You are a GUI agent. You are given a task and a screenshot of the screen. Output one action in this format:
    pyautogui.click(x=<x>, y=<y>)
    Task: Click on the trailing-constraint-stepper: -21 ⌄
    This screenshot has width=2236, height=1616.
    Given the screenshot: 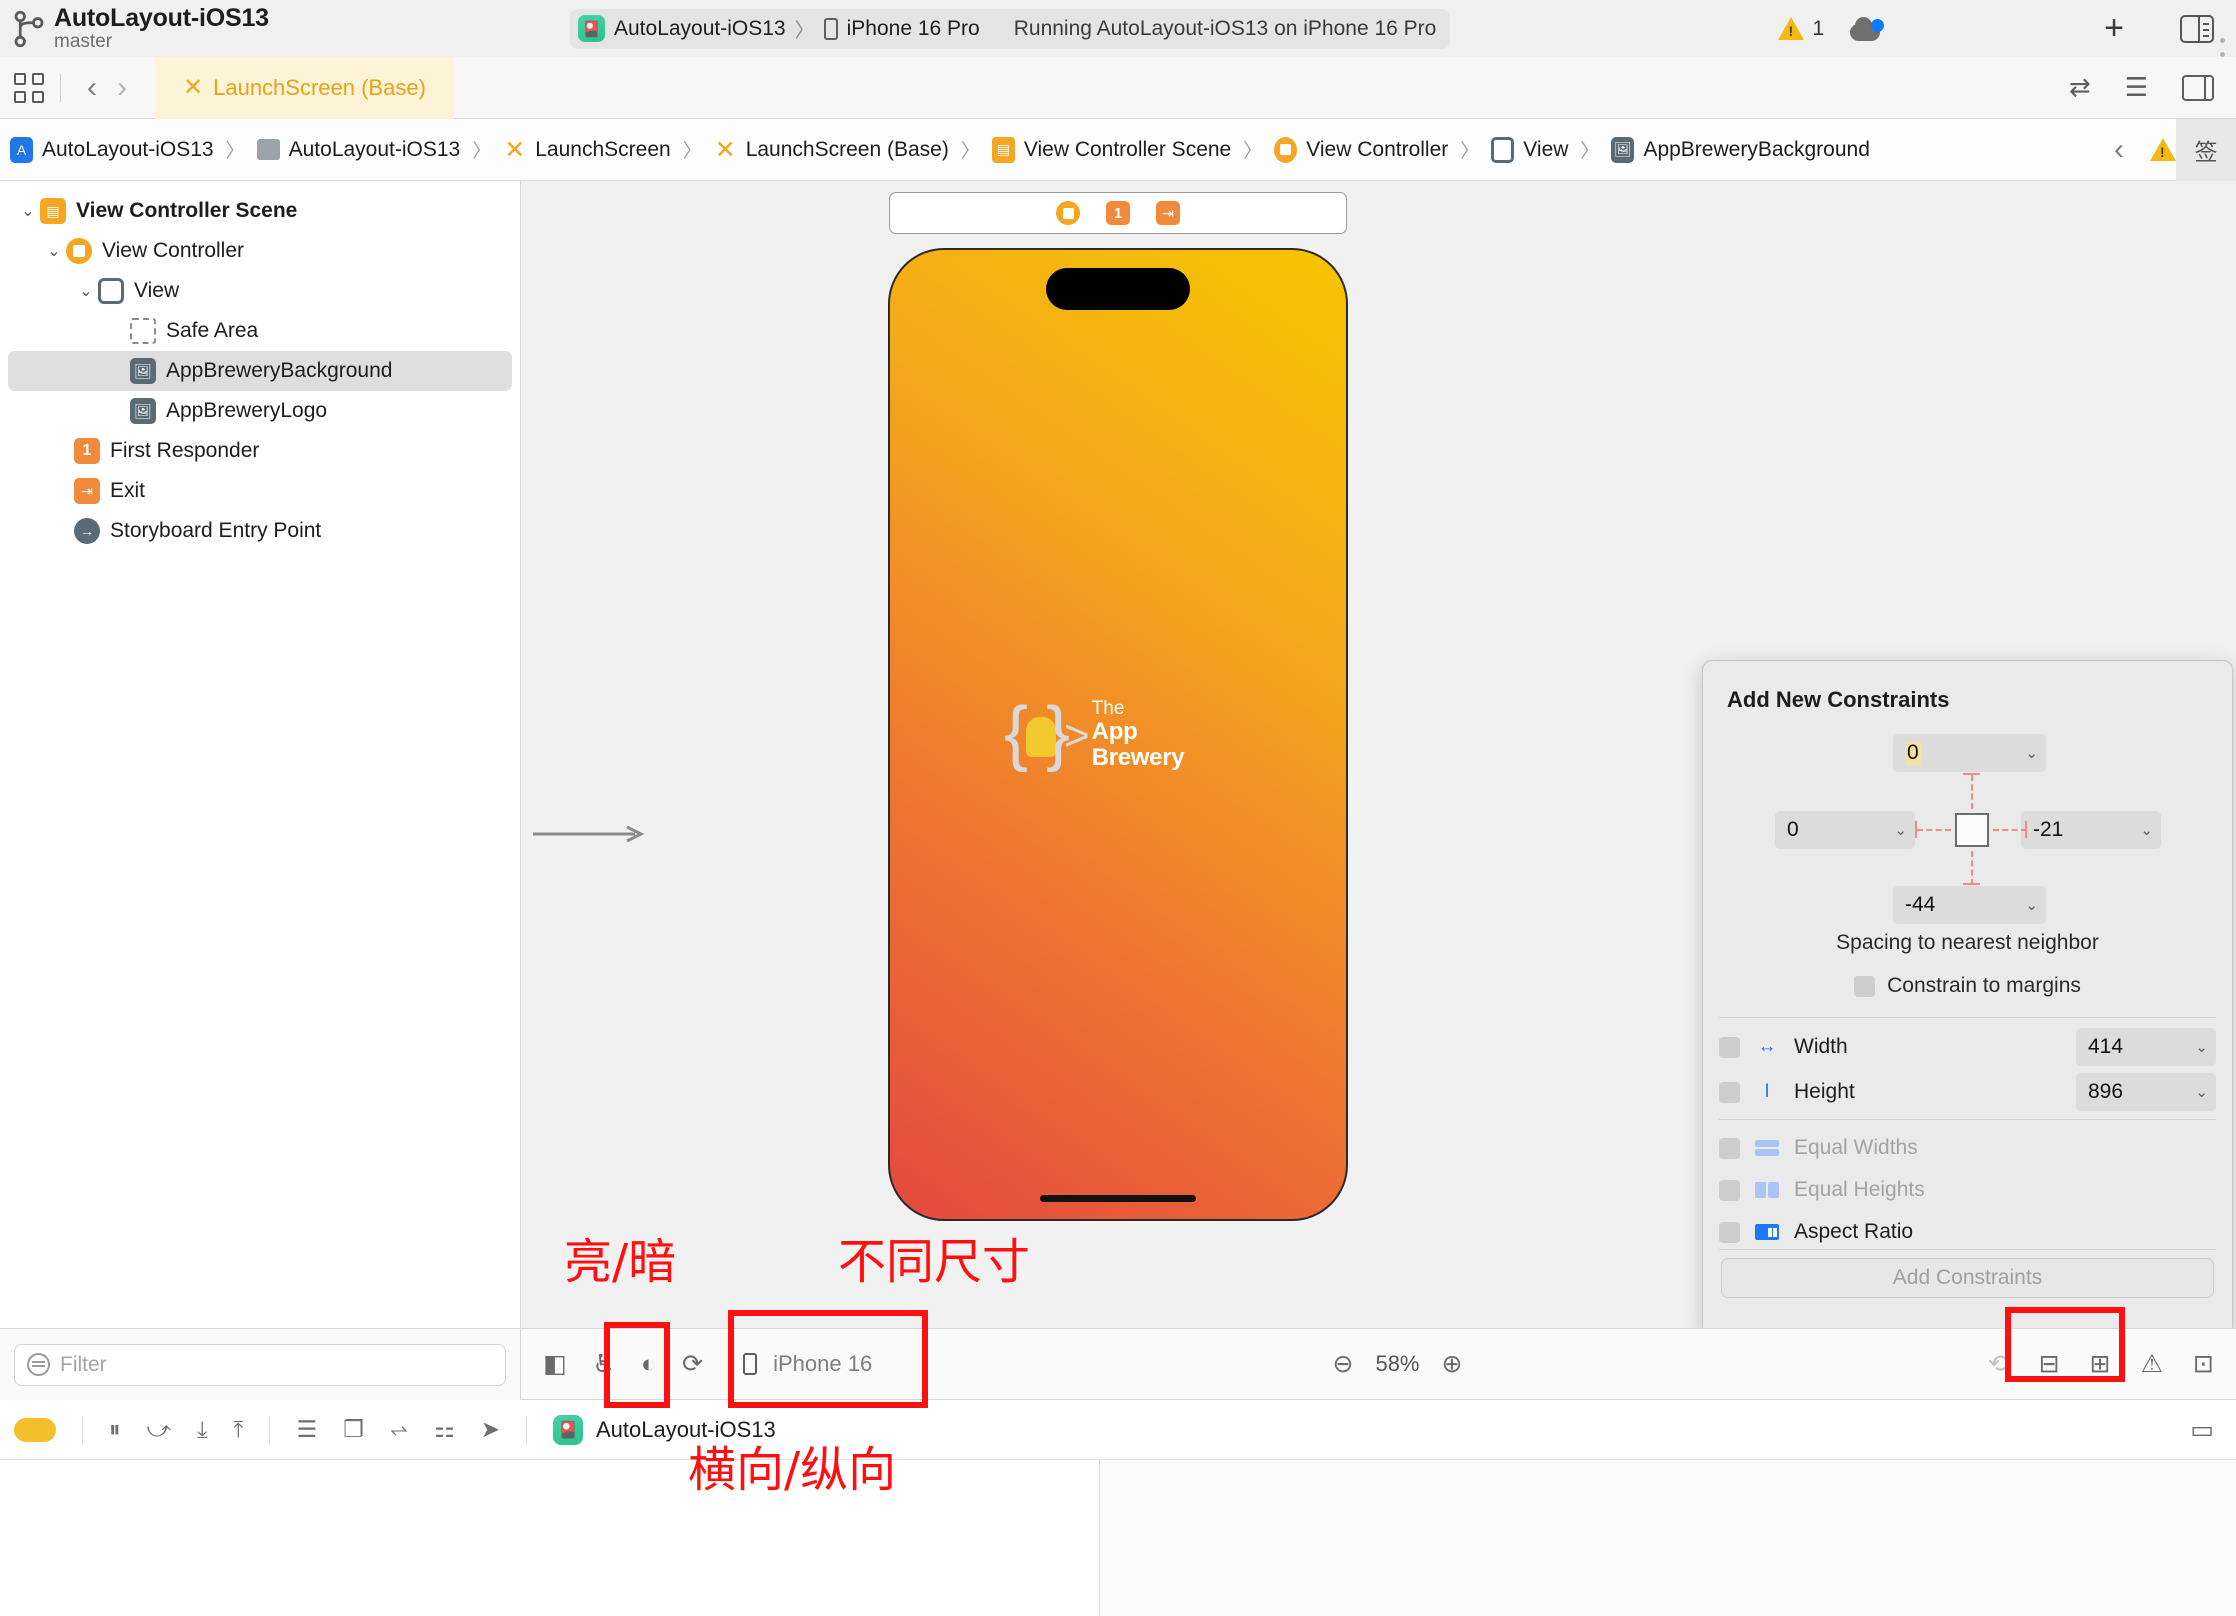 What is the action you would take?
    pyautogui.click(x=2091, y=830)
    